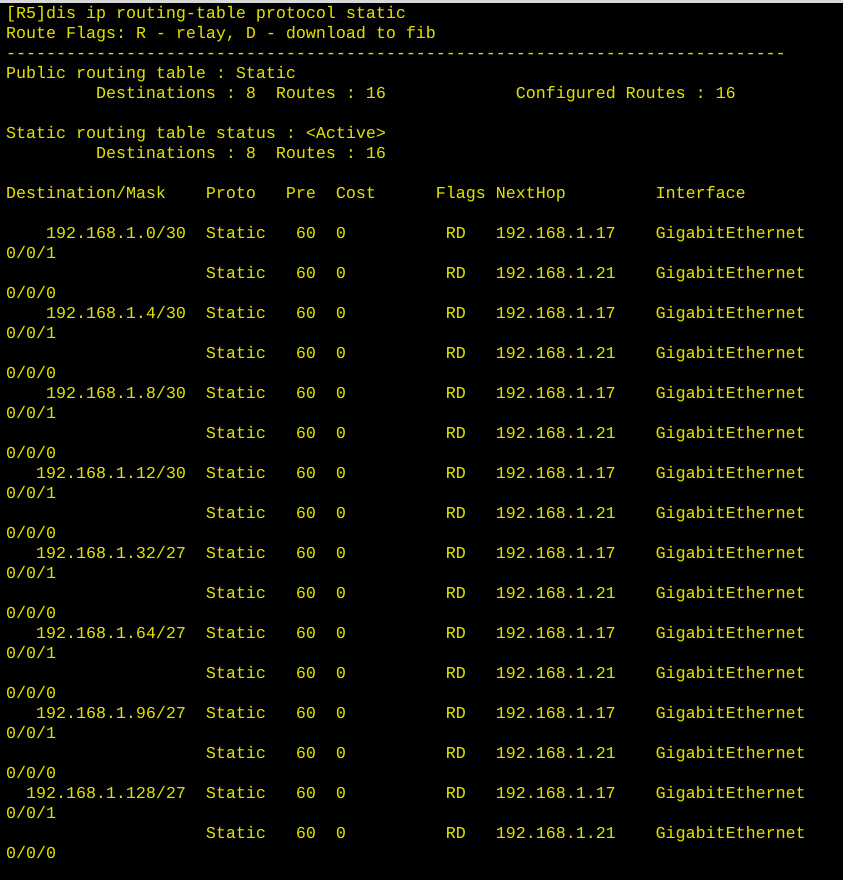 This screenshot has width=843, height=880. Describe the element at coordinates (461, 194) in the screenshot. I see `column-header: Flags` at that location.